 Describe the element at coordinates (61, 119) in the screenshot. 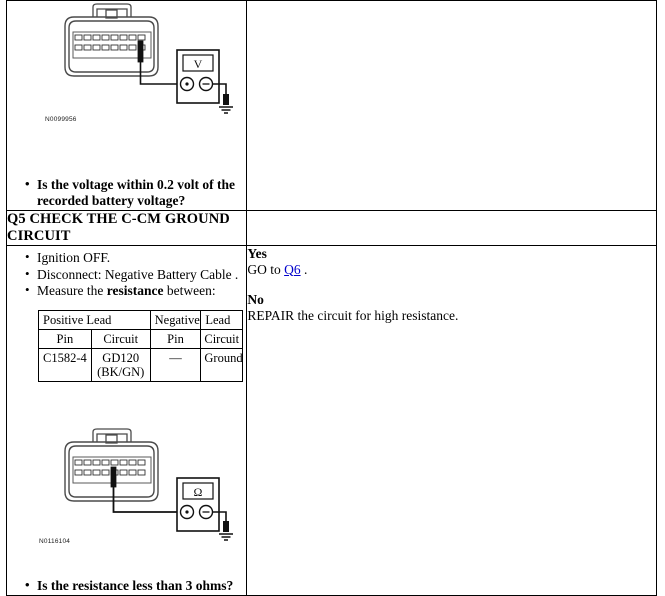

I see `figure-id-label: N0099956` at that location.